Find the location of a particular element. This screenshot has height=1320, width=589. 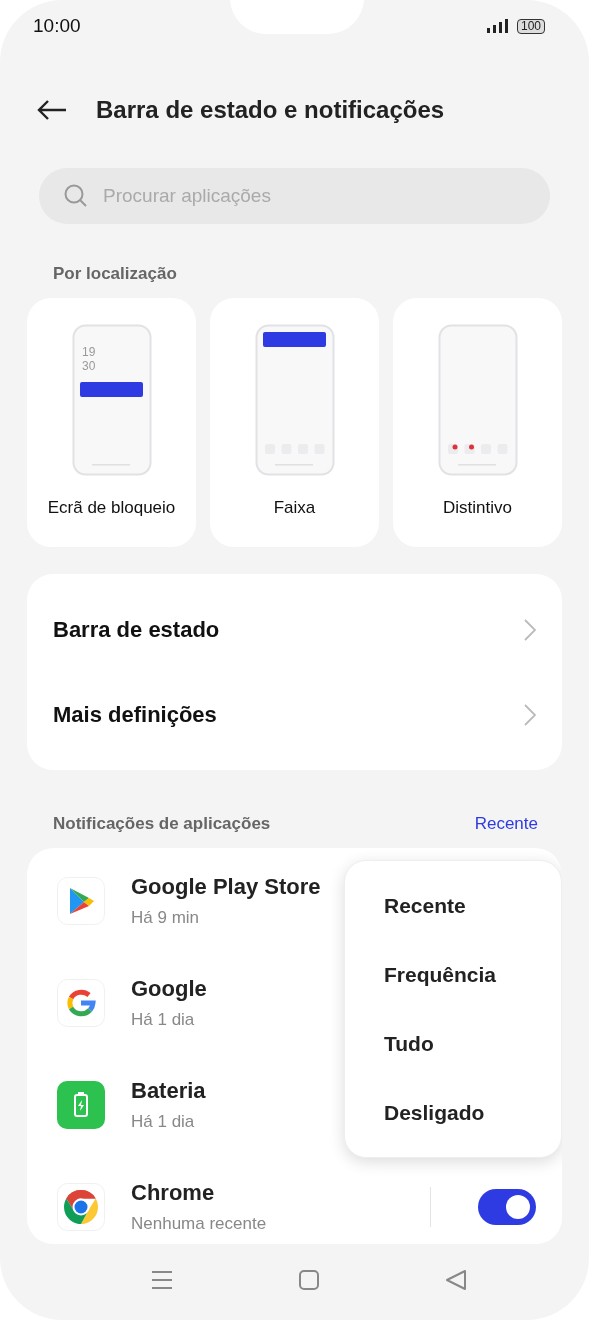

section-heading: Notificações de aplicações is located at coordinates (162, 824).